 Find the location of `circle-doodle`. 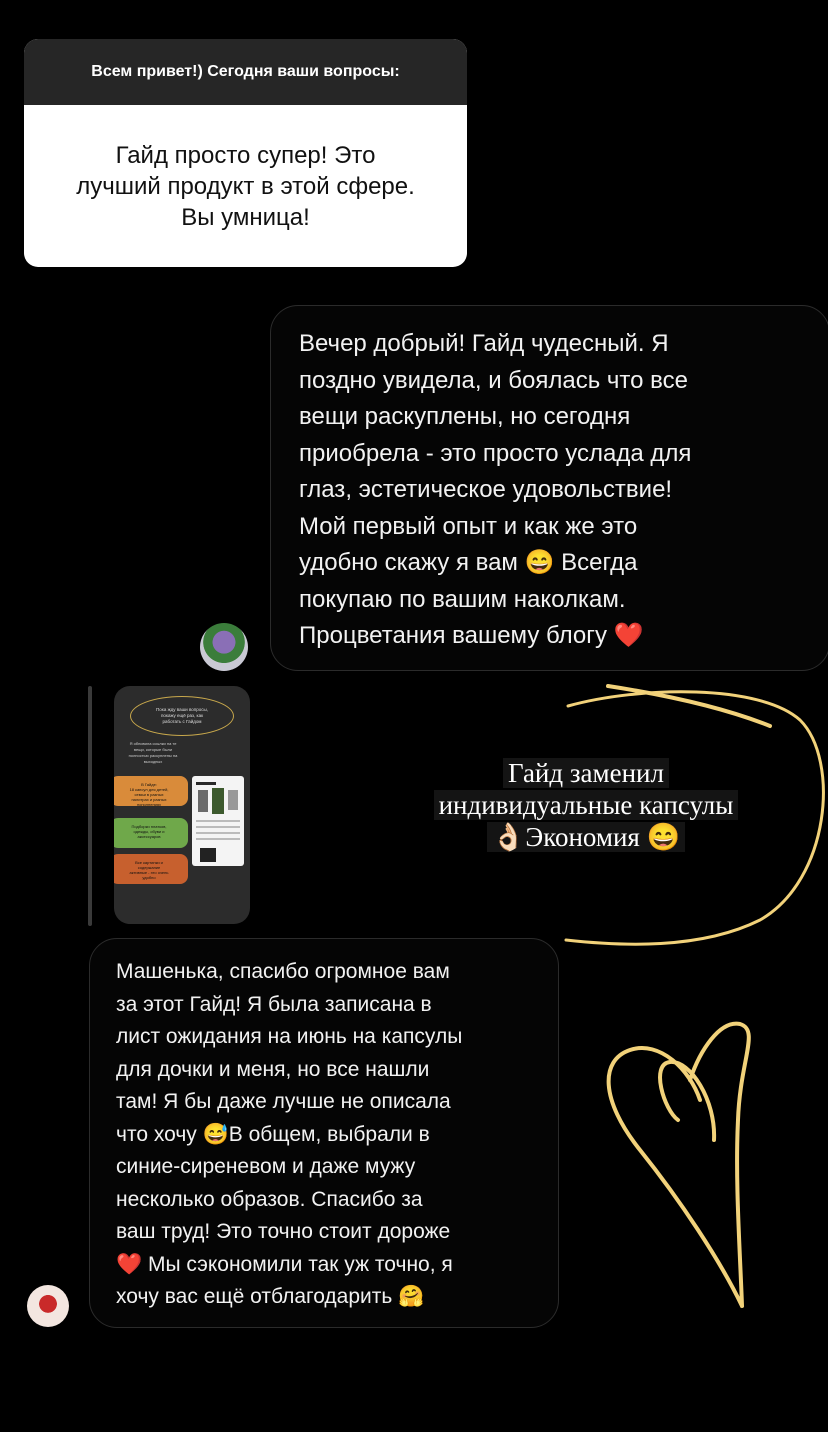

circle-doodle is located at coordinates (694, 818).